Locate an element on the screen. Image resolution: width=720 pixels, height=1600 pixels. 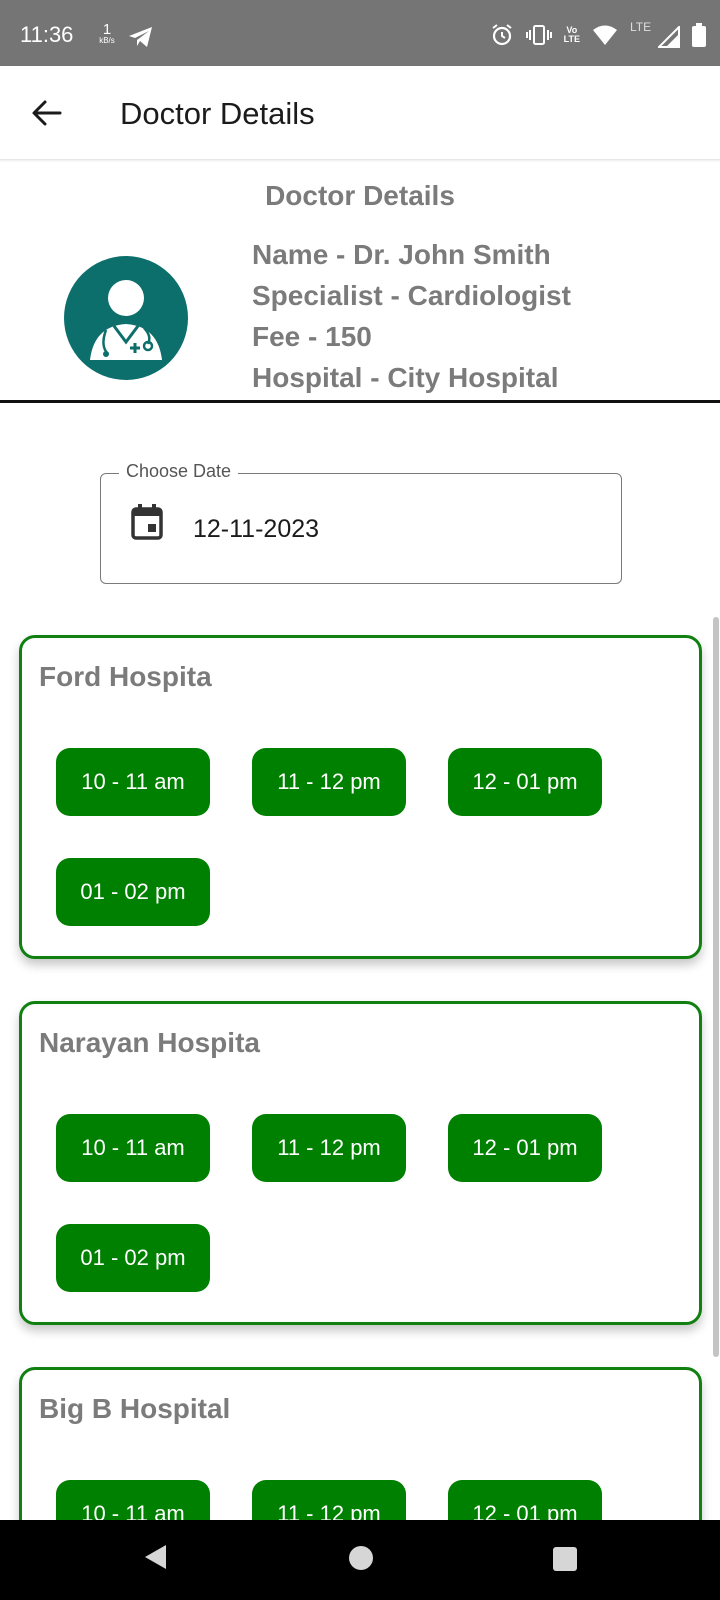
network-speed: 1 kB/s is located at coordinates (107, 33).